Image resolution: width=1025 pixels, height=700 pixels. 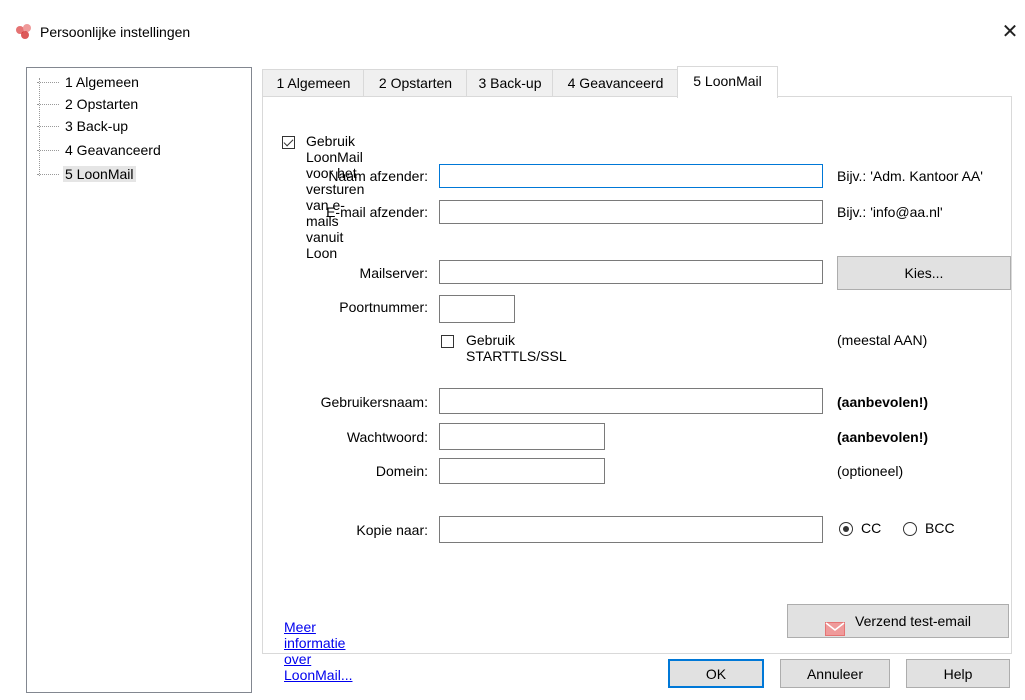 I want to click on bcc-radio, so click(x=910, y=529).